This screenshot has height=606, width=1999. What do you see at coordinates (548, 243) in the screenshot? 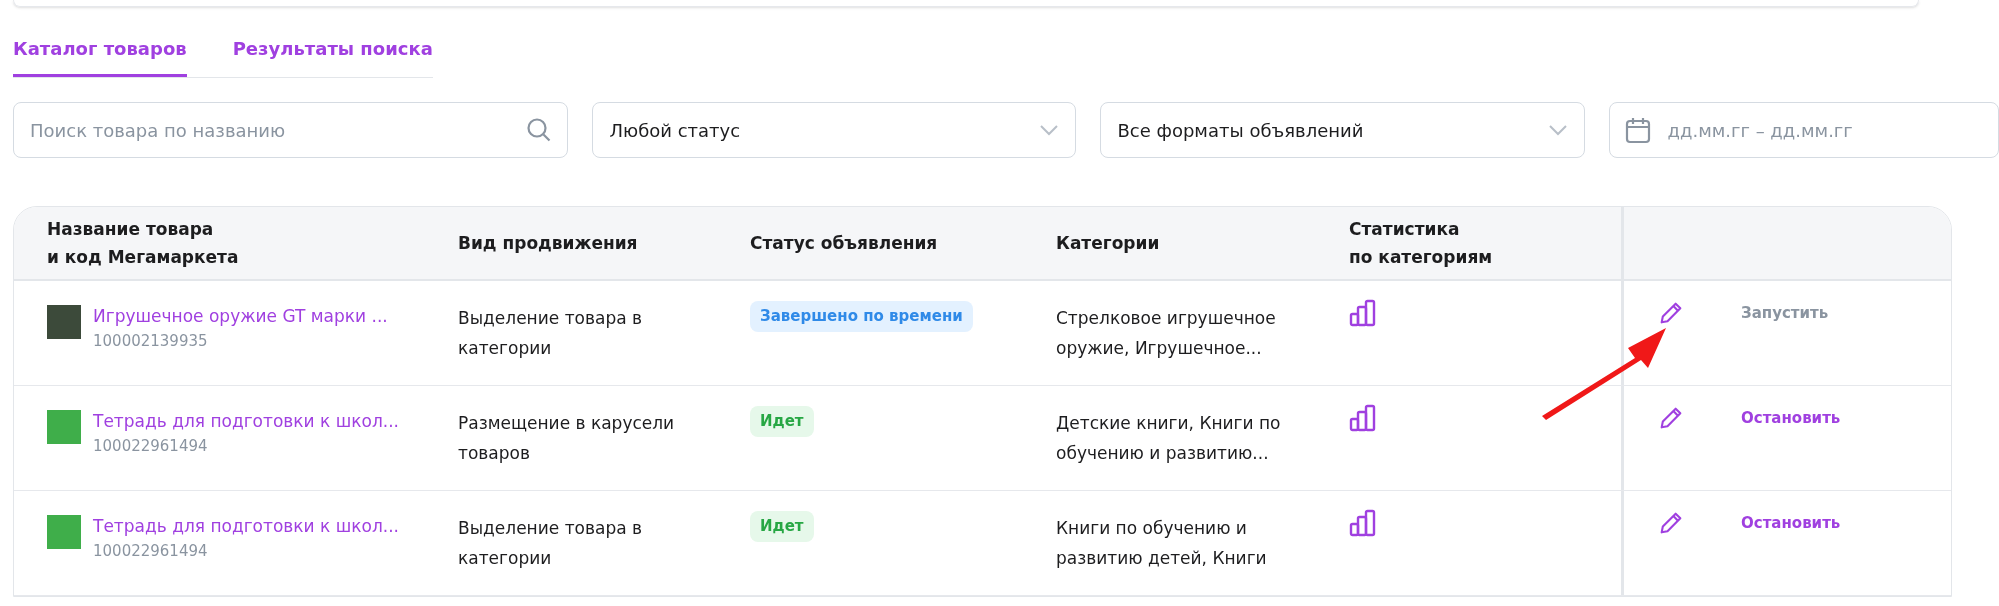
I see `column-header: Вид продвижения` at bounding box center [548, 243].